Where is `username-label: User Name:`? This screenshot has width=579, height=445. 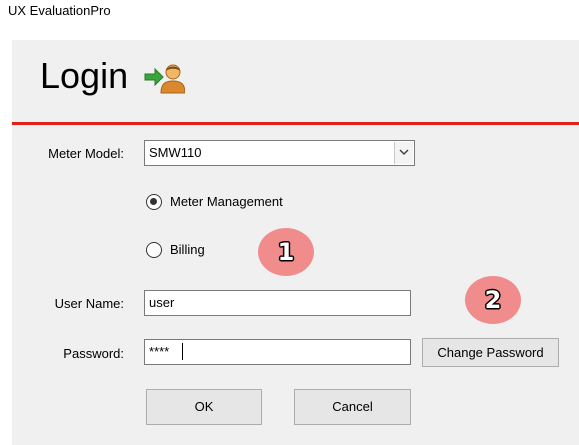
username-label: User Name: is located at coordinates (89, 303).